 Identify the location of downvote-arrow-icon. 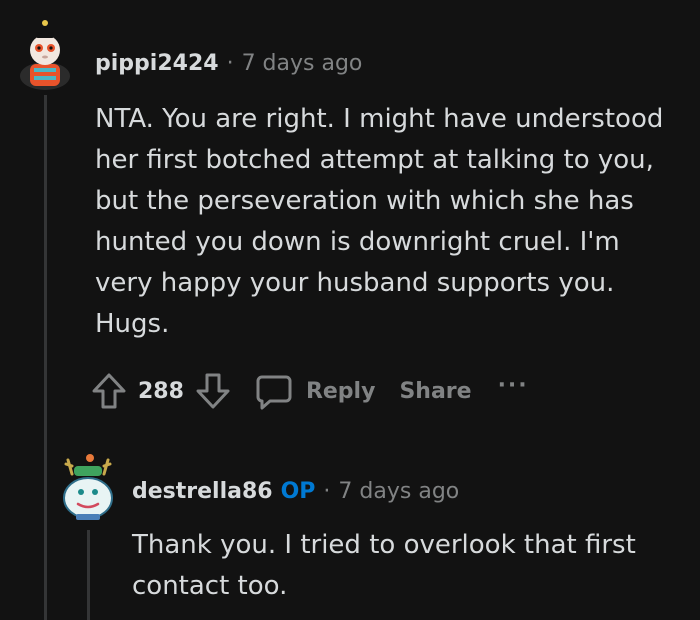
(213, 391).